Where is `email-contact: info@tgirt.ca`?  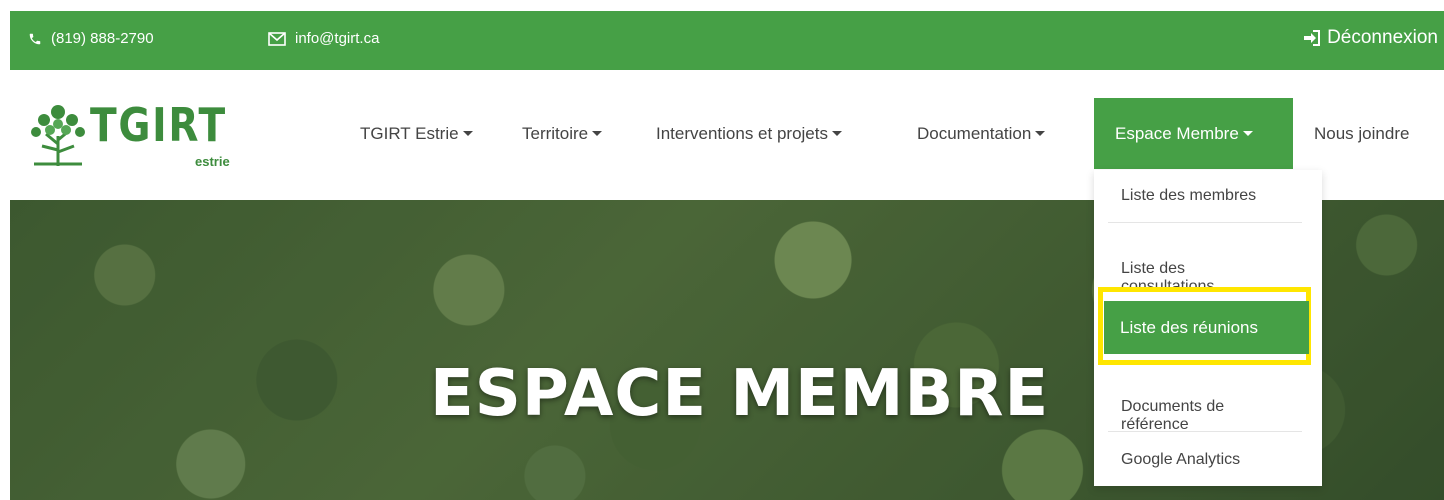 email-contact: info@tgirt.ca is located at coordinates (323, 38).